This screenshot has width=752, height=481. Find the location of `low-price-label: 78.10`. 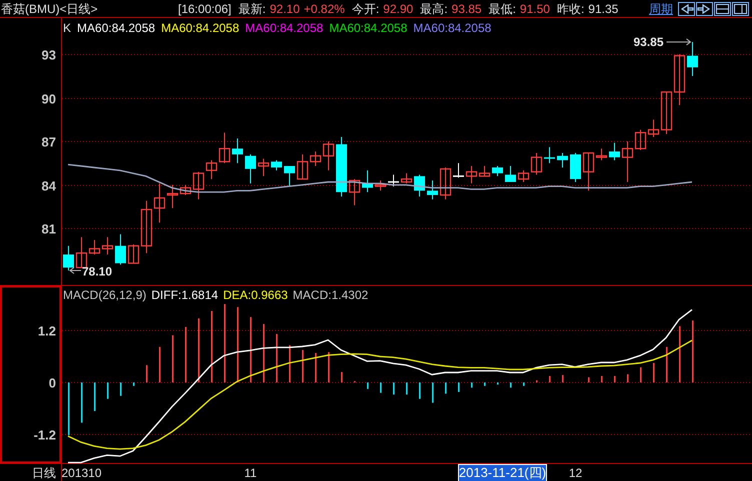

low-price-label: 78.10 is located at coordinates (97, 271).